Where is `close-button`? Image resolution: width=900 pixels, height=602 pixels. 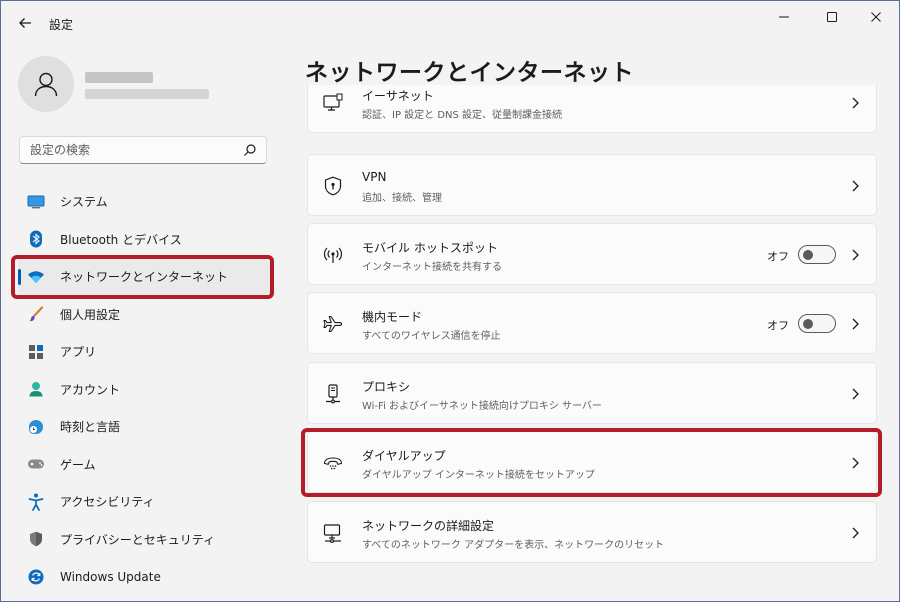
close-button is located at coordinates (876, 17).